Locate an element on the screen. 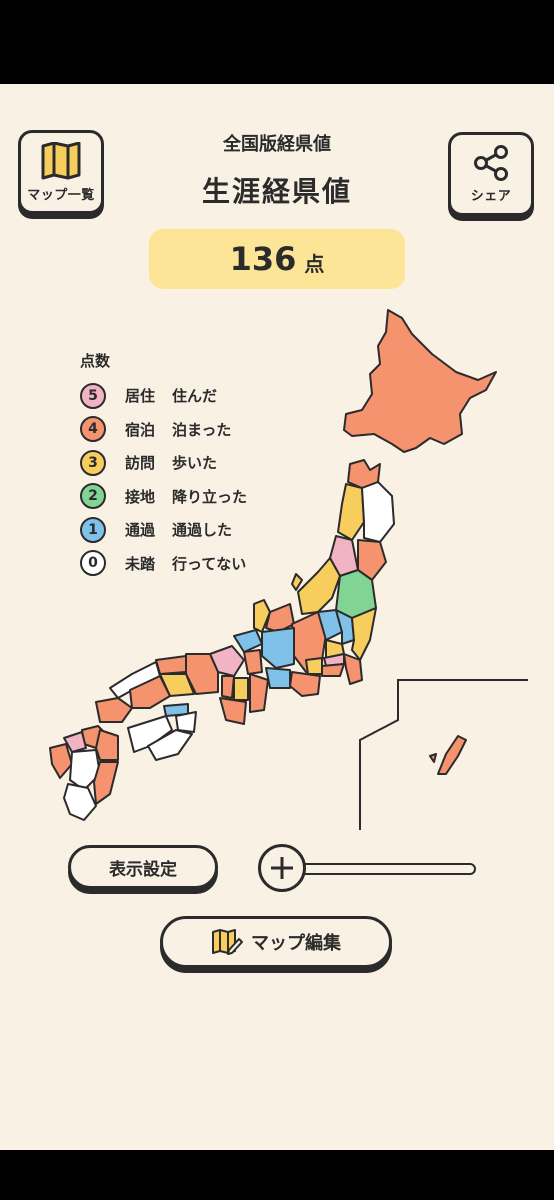  prefecture-aichi is located at coordinates (278, 678).